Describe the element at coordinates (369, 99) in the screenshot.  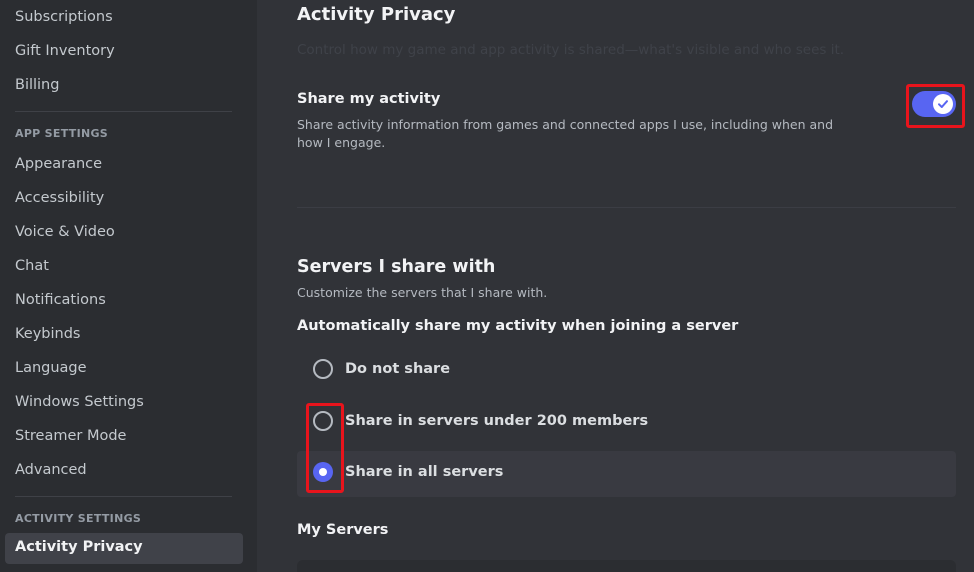
I see `share-activity-title: Share my activity` at that location.